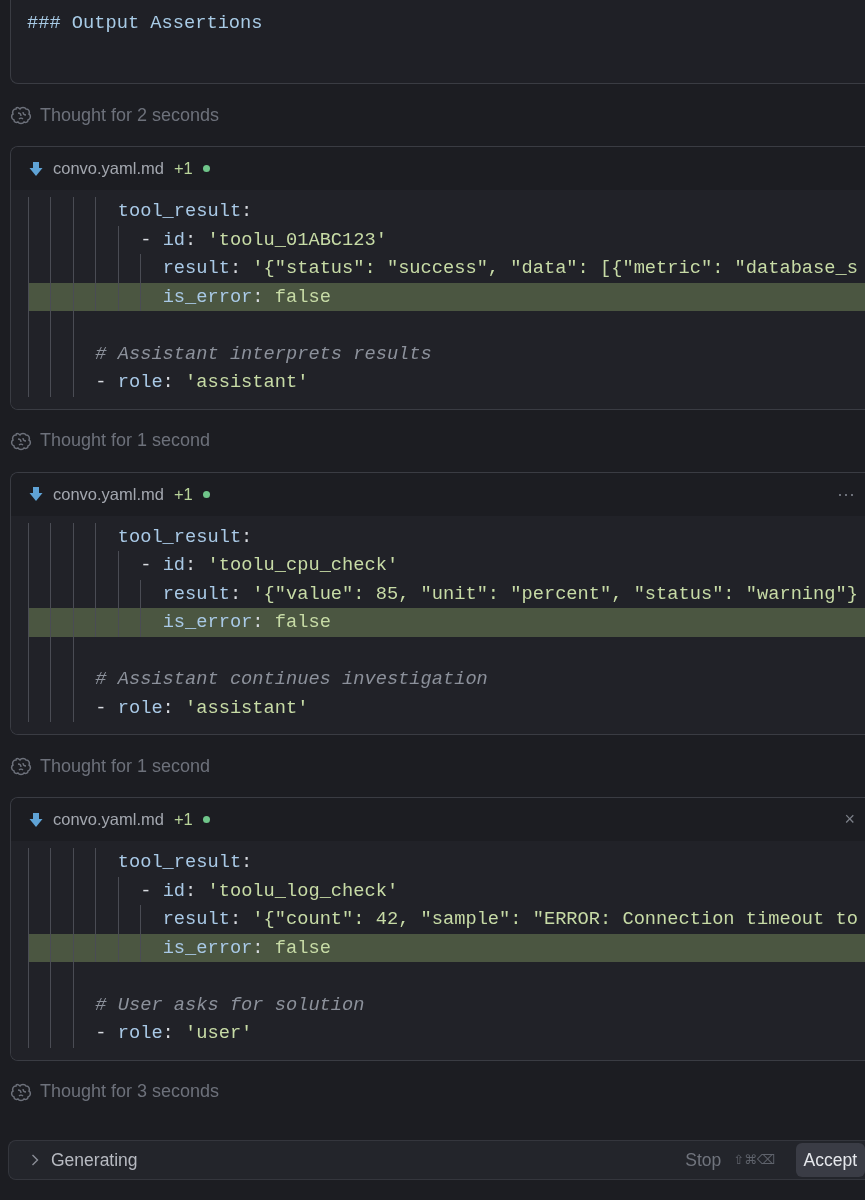 This screenshot has width=865, height=1200. Describe the element at coordinates (130, 1091) in the screenshot. I see `thought-status: Thought for 3 seconds` at that location.